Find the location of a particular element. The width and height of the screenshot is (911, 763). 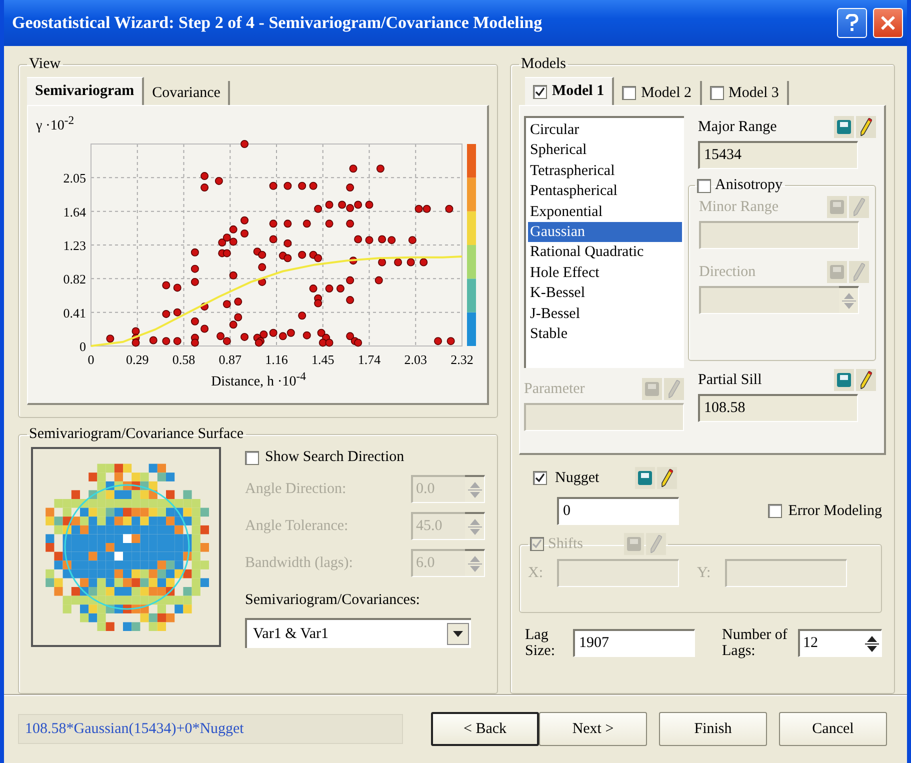

model-list-item: Circular is located at coordinates (605, 130).